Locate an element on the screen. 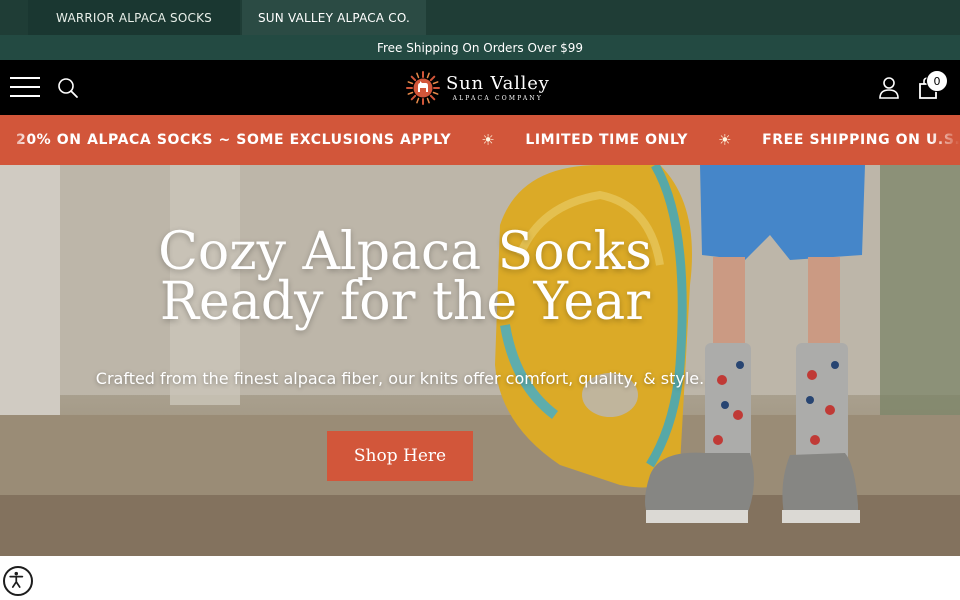 The height and width of the screenshot is (600, 960). search-icon is located at coordinates (68, 88).